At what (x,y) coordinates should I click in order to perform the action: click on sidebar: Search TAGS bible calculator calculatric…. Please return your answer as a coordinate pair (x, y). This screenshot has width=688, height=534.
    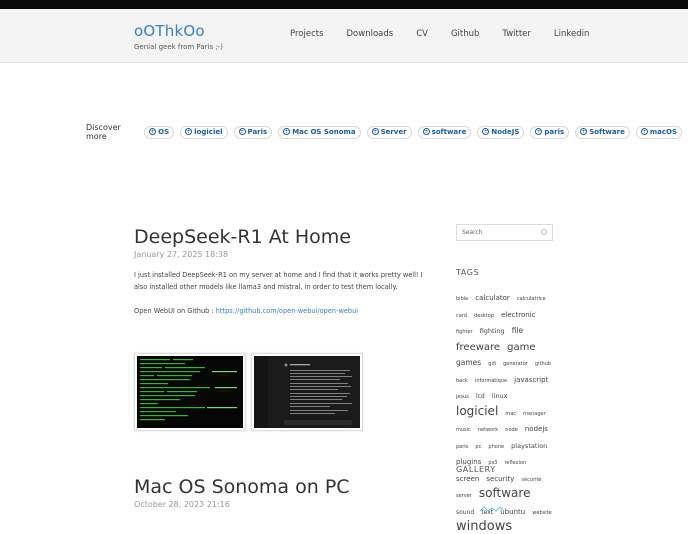
    Looking at the image, I should click on (505, 379).